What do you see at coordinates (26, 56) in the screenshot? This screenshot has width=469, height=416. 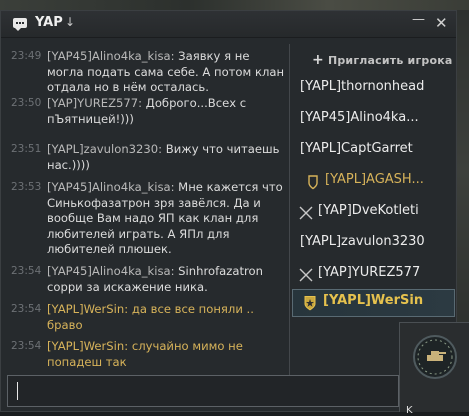 I see `message-time: 23:49` at bounding box center [26, 56].